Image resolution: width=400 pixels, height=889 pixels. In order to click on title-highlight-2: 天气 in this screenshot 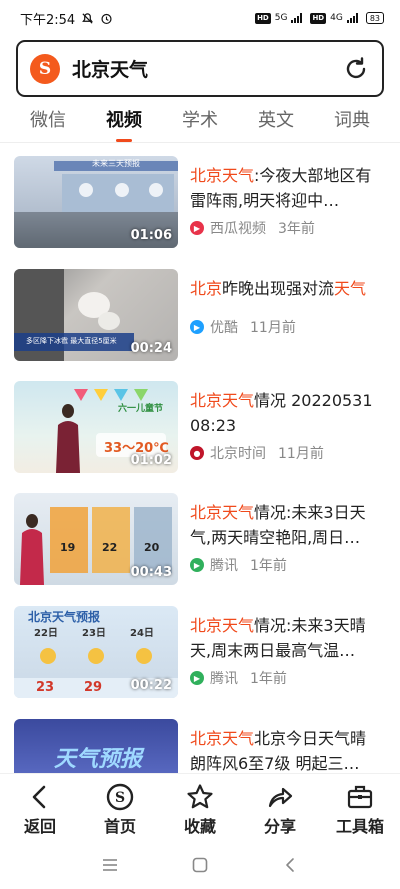, I will do `click(350, 288)`.